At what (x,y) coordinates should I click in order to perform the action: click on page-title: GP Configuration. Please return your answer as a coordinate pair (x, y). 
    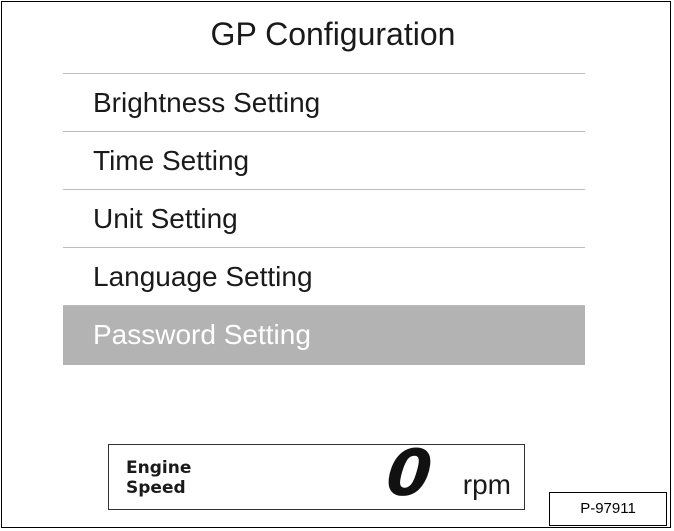
    Looking at the image, I should click on (333, 34).